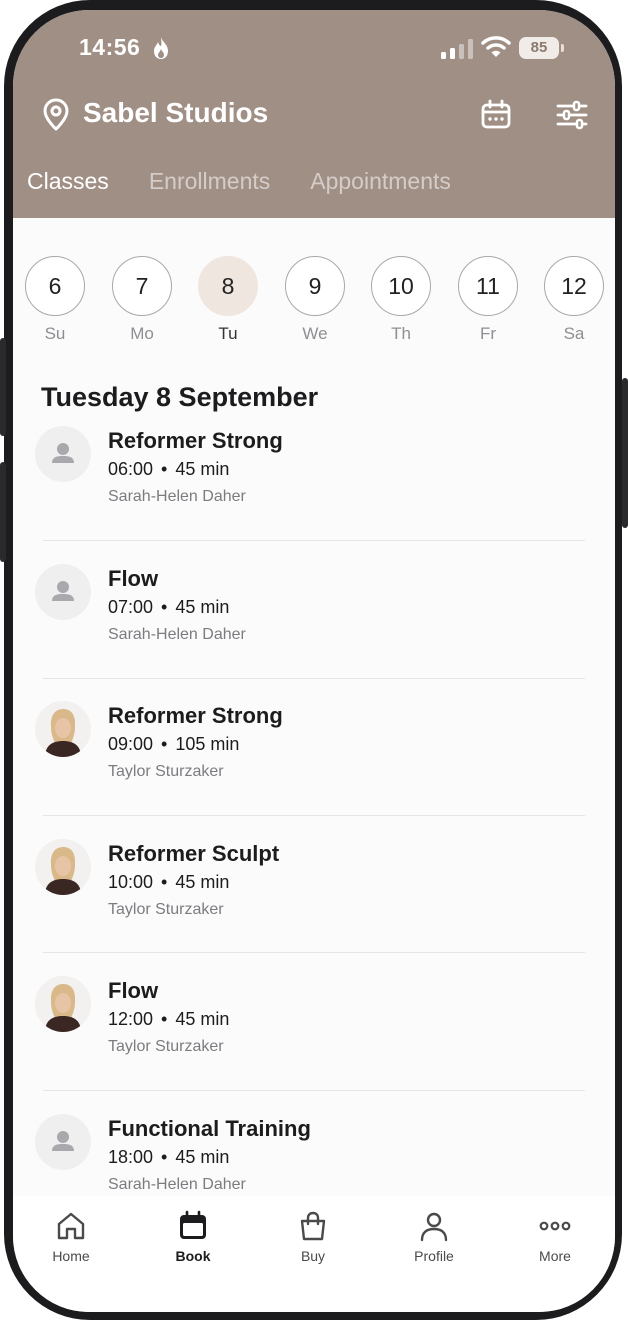 The image size is (628, 1324). I want to click on battery-indicator: 85, so click(539, 48).